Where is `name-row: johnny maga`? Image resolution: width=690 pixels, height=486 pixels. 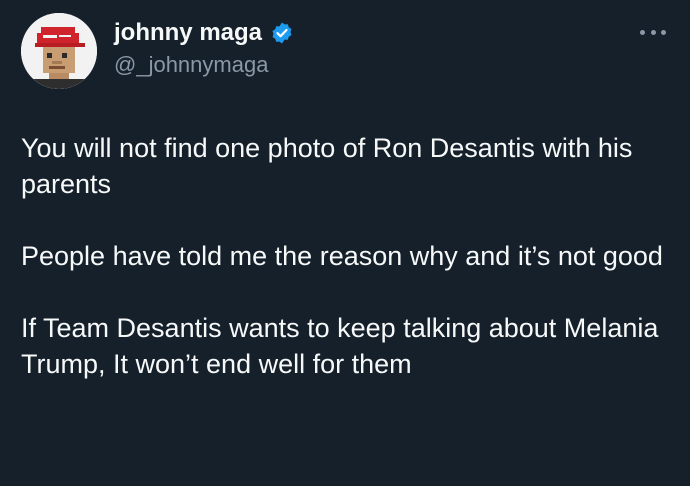
name-row: johnny maga is located at coordinates (204, 33).